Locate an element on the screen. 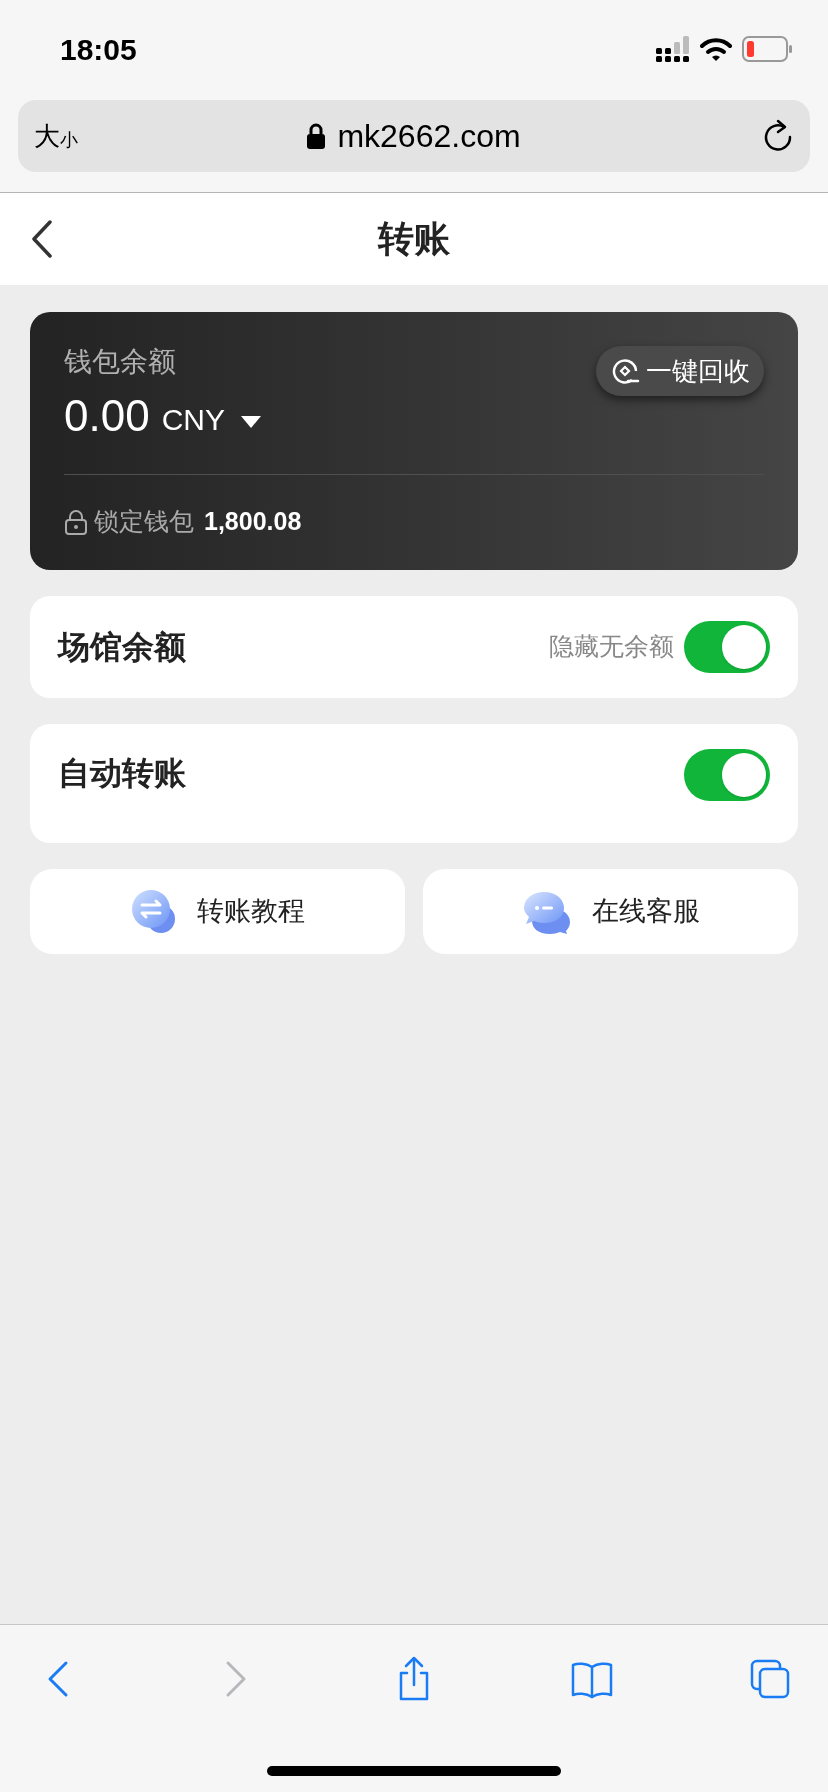 This screenshot has height=1792, width=828. setting-label: 场馆余额 is located at coordinates (122, 647).